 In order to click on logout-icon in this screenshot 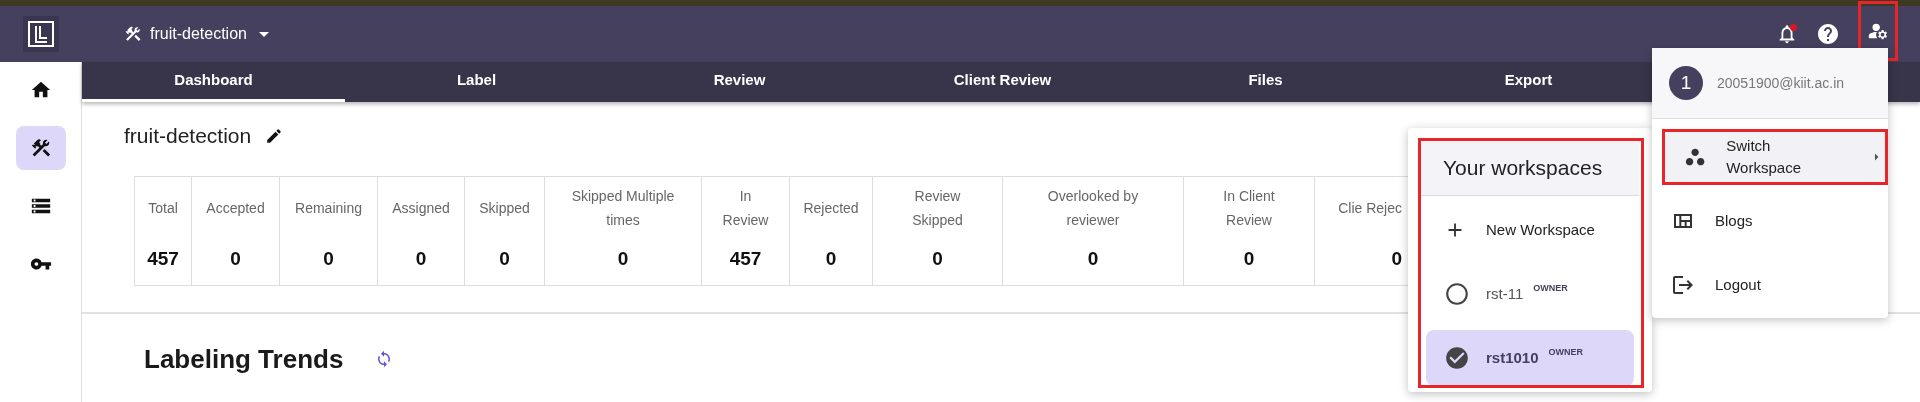, I will do `click(1683, 285)`.